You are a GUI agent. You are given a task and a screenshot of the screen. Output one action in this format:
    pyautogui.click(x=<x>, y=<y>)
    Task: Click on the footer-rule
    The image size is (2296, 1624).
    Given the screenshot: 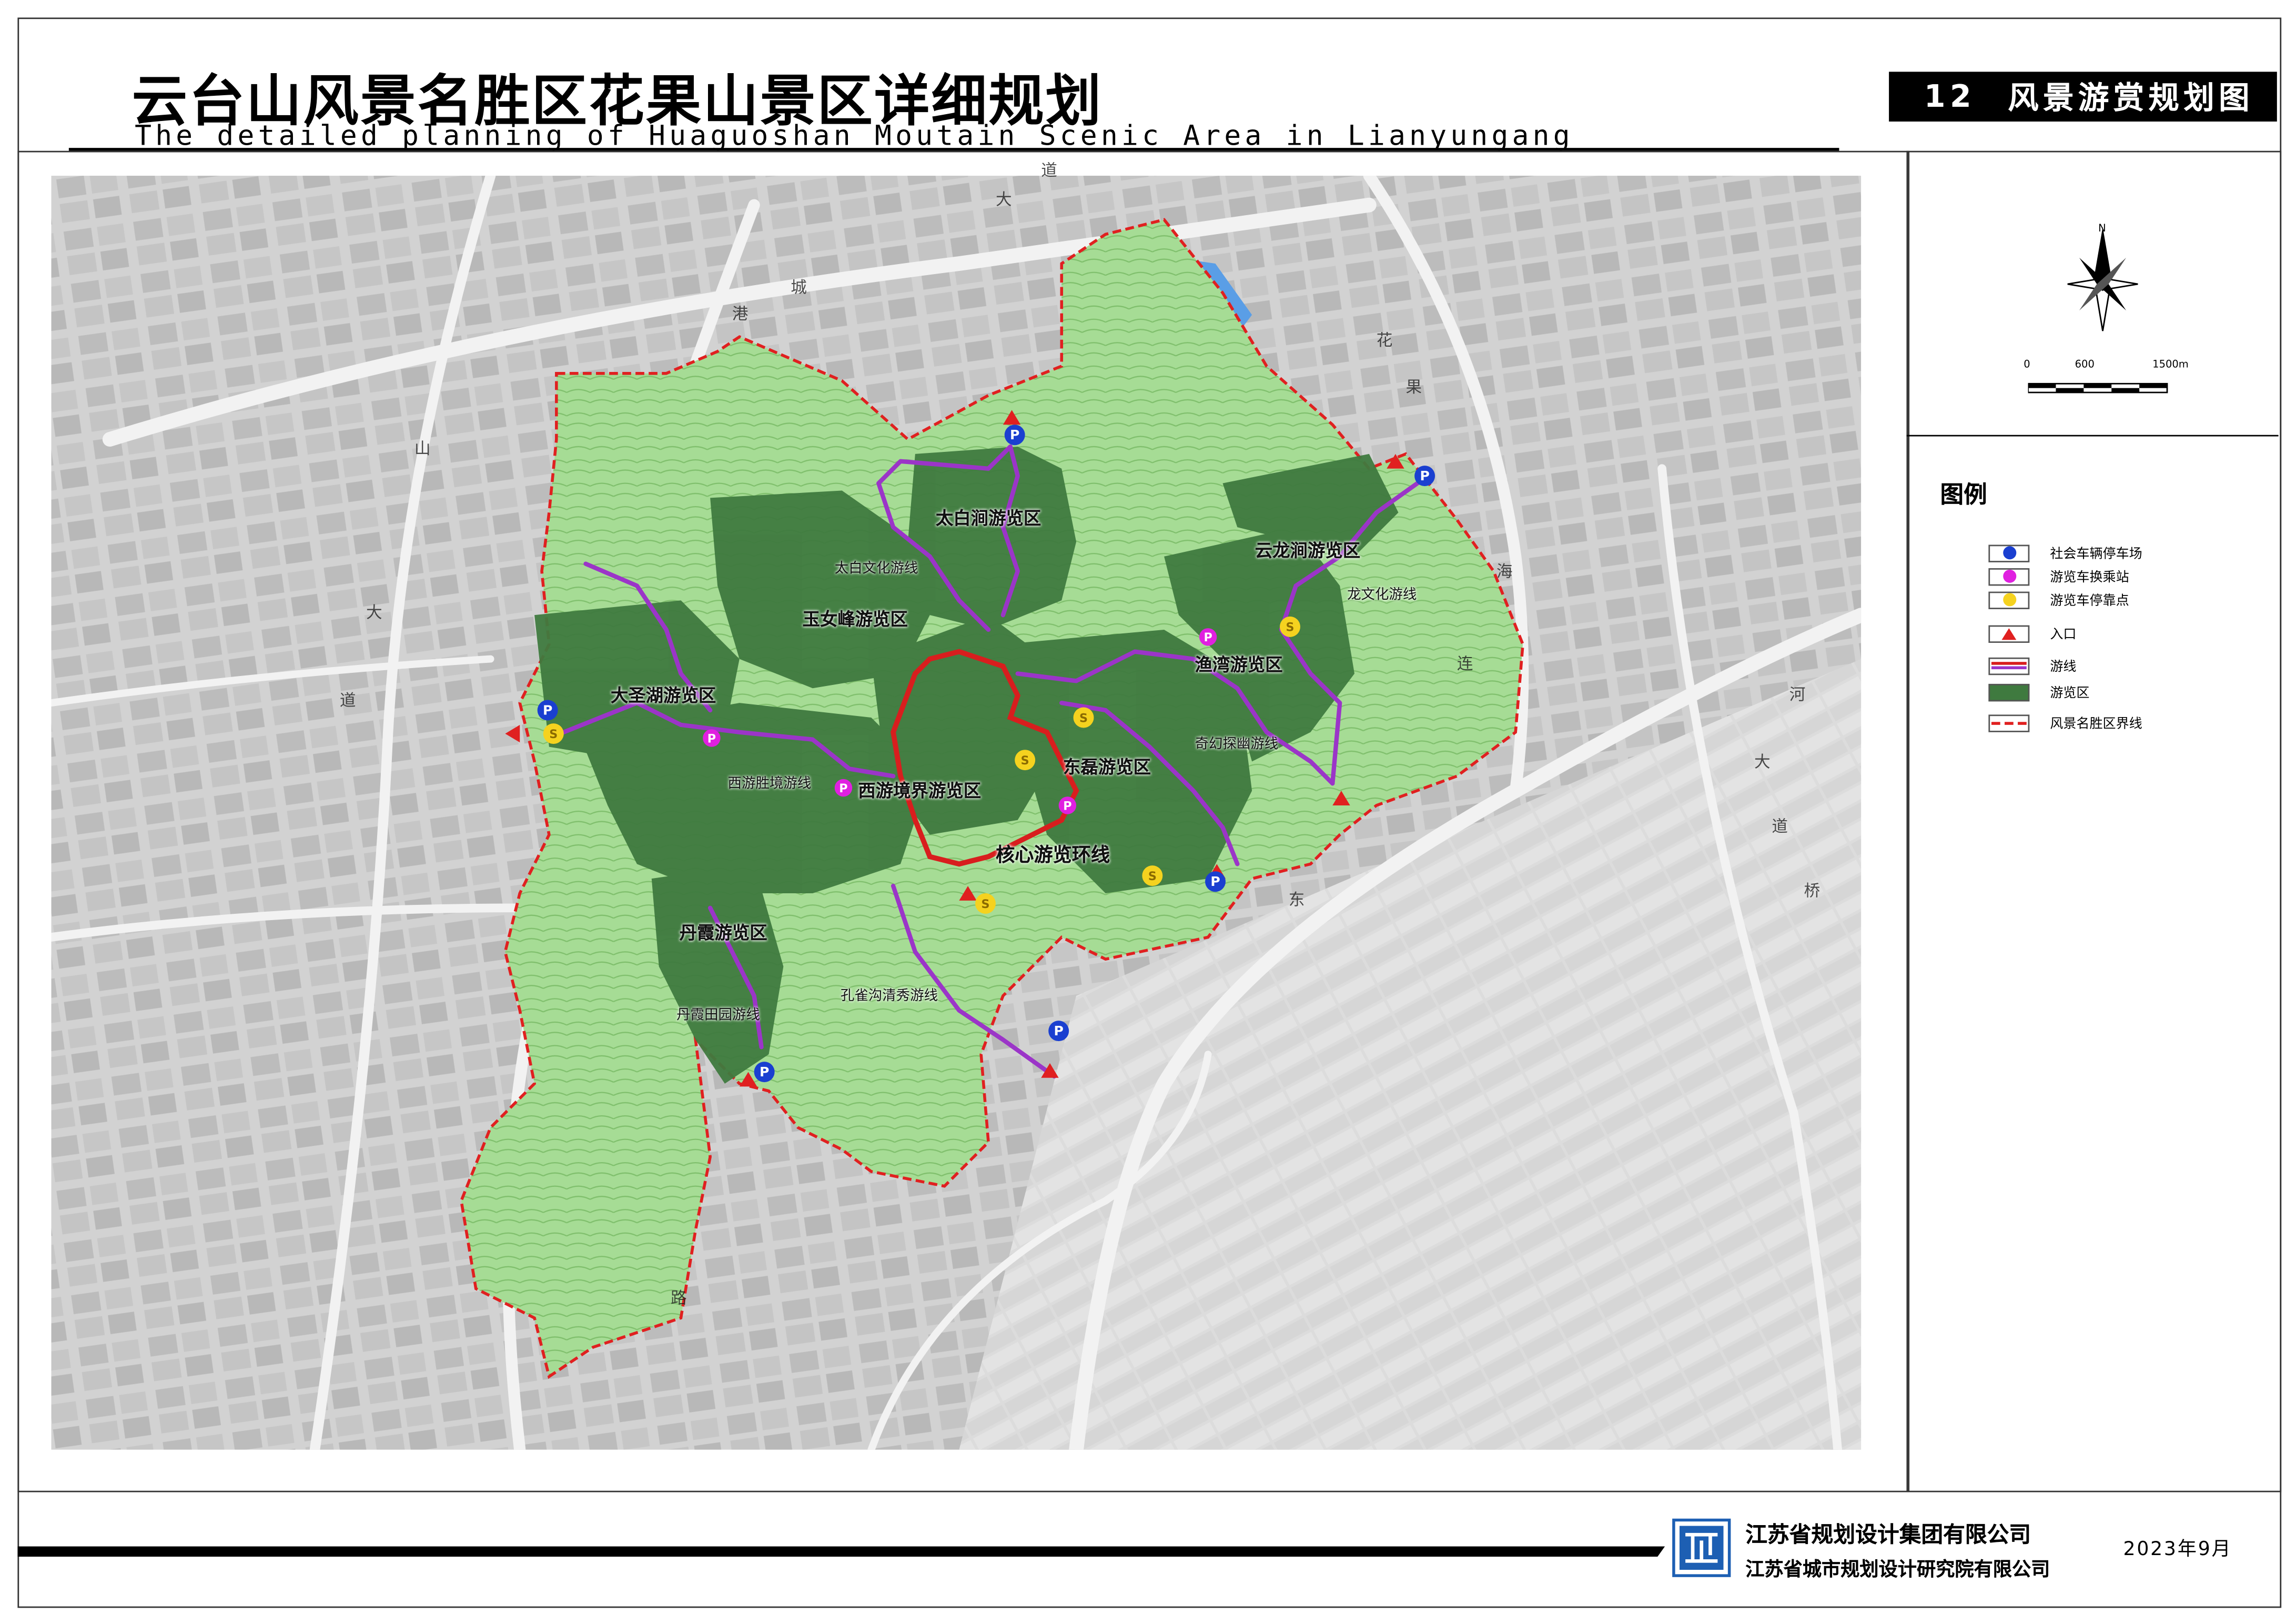 What is the action you would take?
    pyautogui.click(x=841, y=1551)
    